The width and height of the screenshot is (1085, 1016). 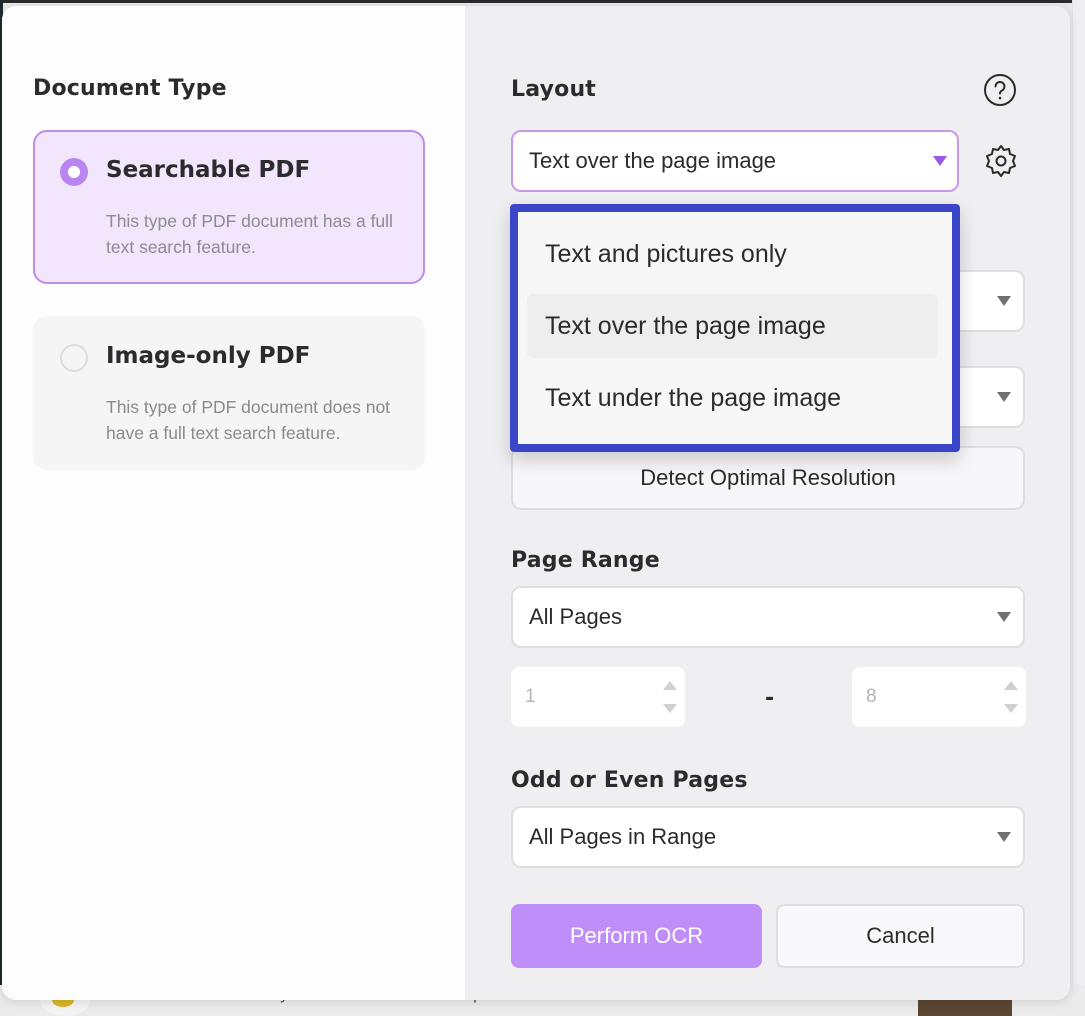 What do you see at coordinates (871, 696) in the screenshot?
I see `page-to-value: 8` at bounding box center [871, 696].